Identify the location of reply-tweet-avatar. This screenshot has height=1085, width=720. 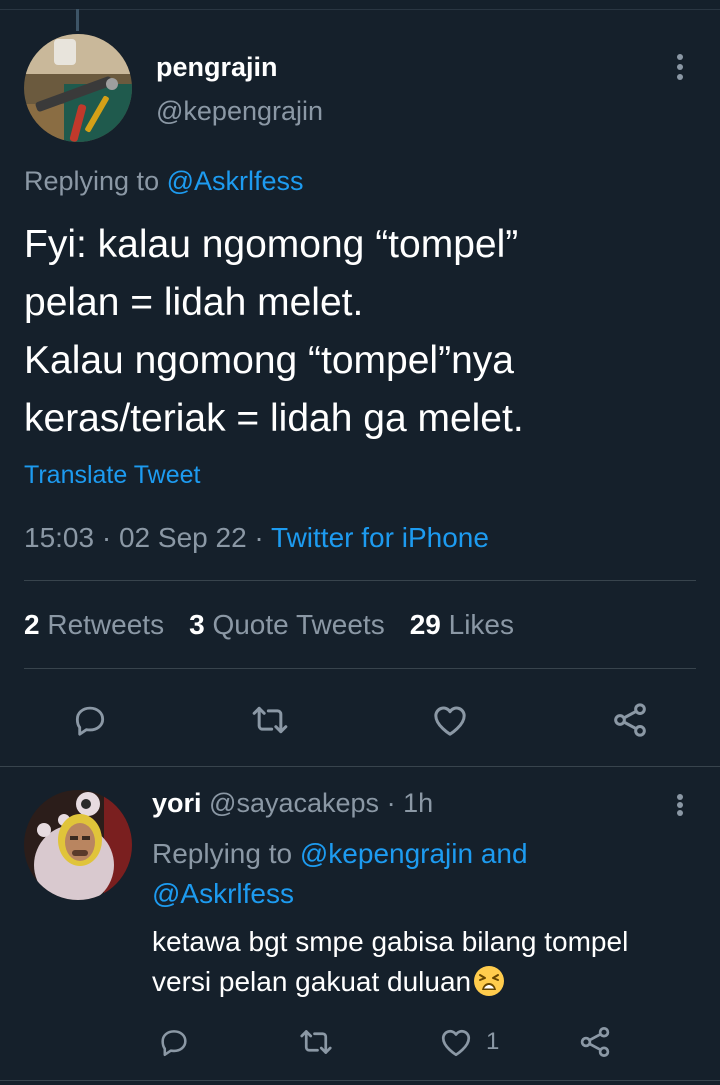
(78, 845).